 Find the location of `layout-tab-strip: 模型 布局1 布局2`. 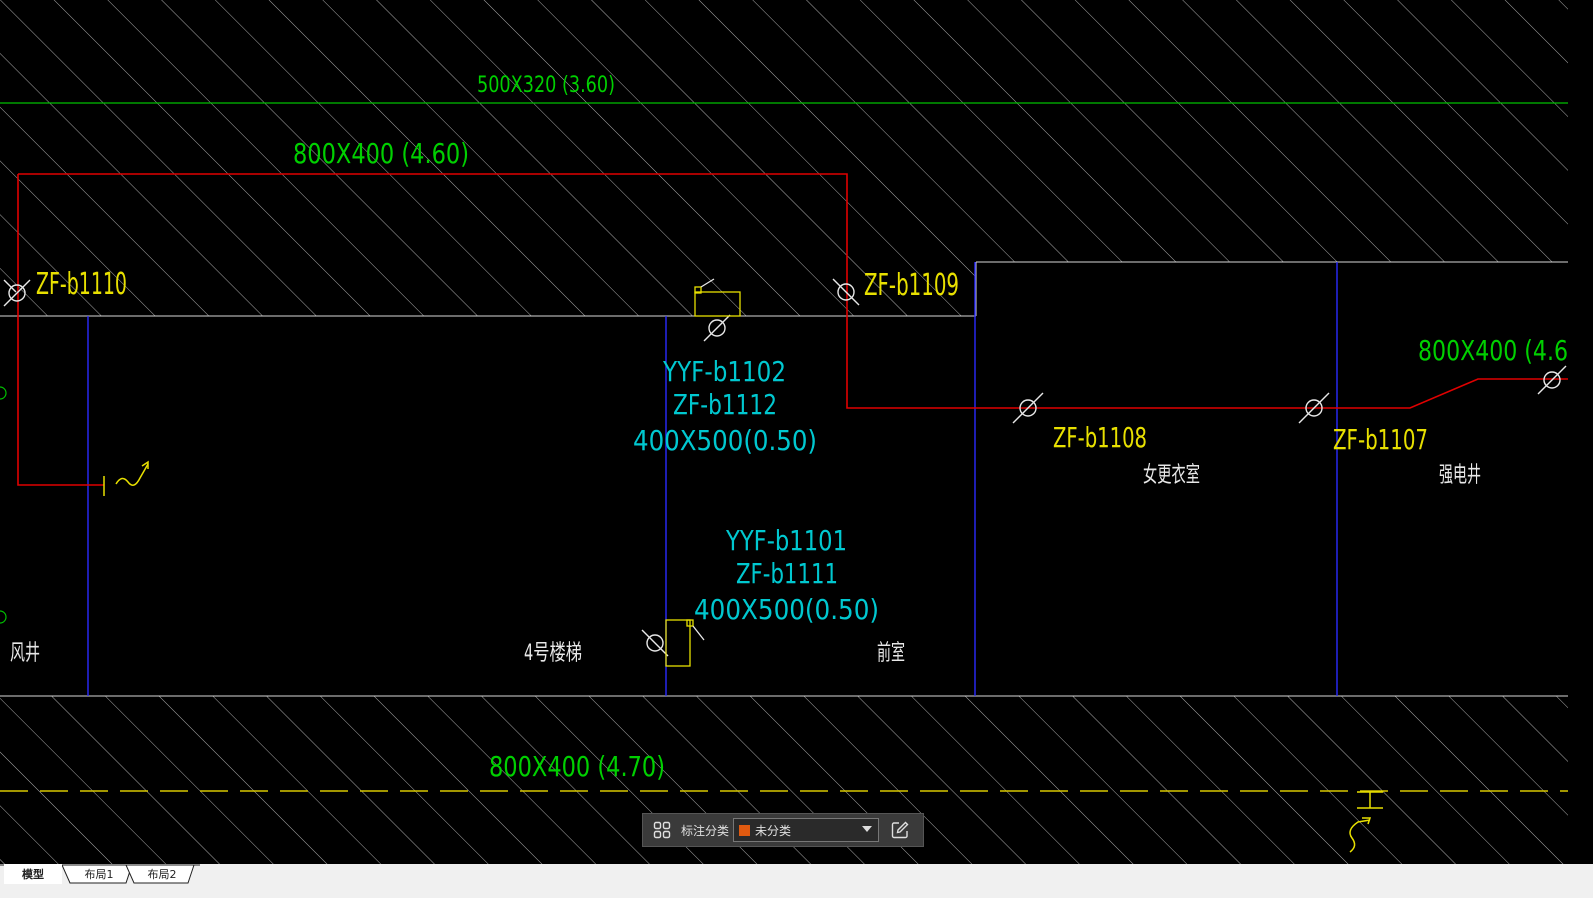

layout-tab-strip: 模型 布局1 布局2 is located at coordinates (796, 881).